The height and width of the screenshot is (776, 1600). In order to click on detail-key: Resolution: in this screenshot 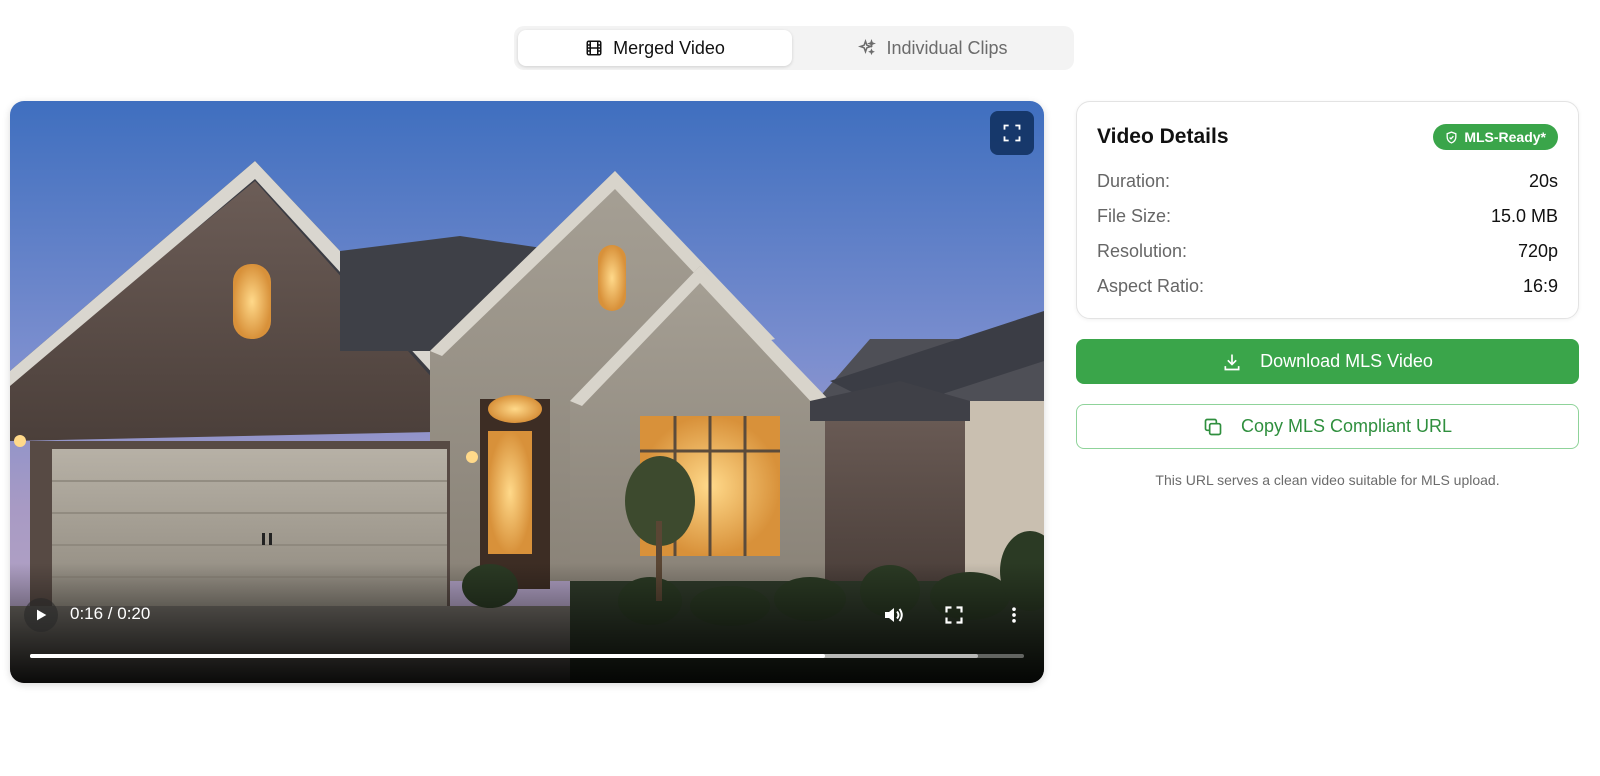, I will do `click(1142, 251)`.